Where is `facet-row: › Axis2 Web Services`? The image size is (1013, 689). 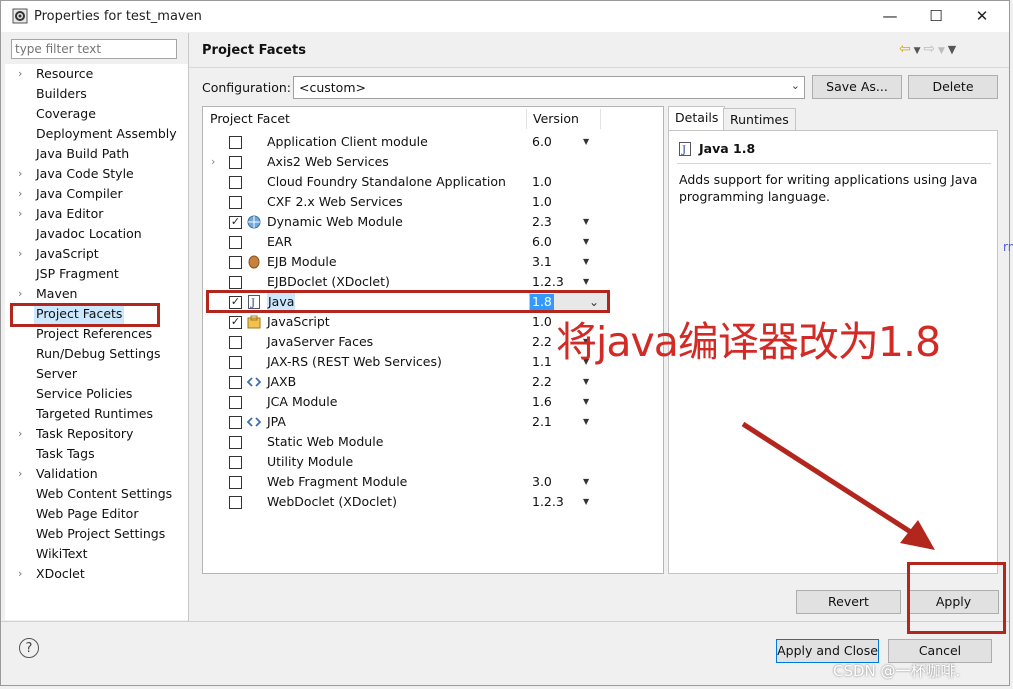
facet-row: › Axis2 Web Services is located at coordinates (433, 162).